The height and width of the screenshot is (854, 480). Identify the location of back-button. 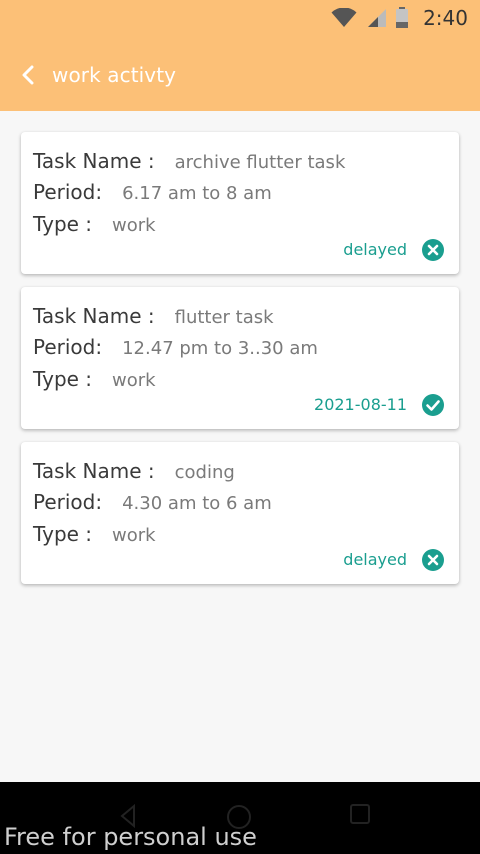
(28, 75).